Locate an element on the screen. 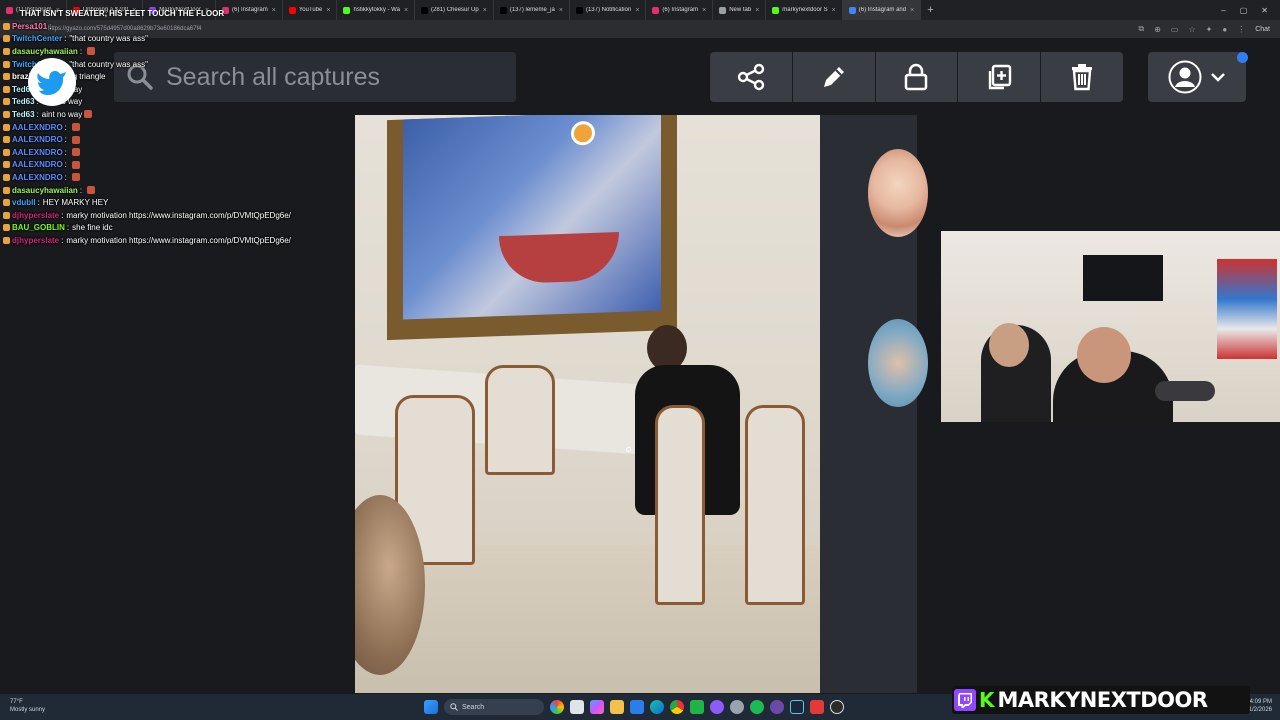 This screenshot has height=720, width=1280. maximize-icon: ▢ is located at coordinates (1244, 10).